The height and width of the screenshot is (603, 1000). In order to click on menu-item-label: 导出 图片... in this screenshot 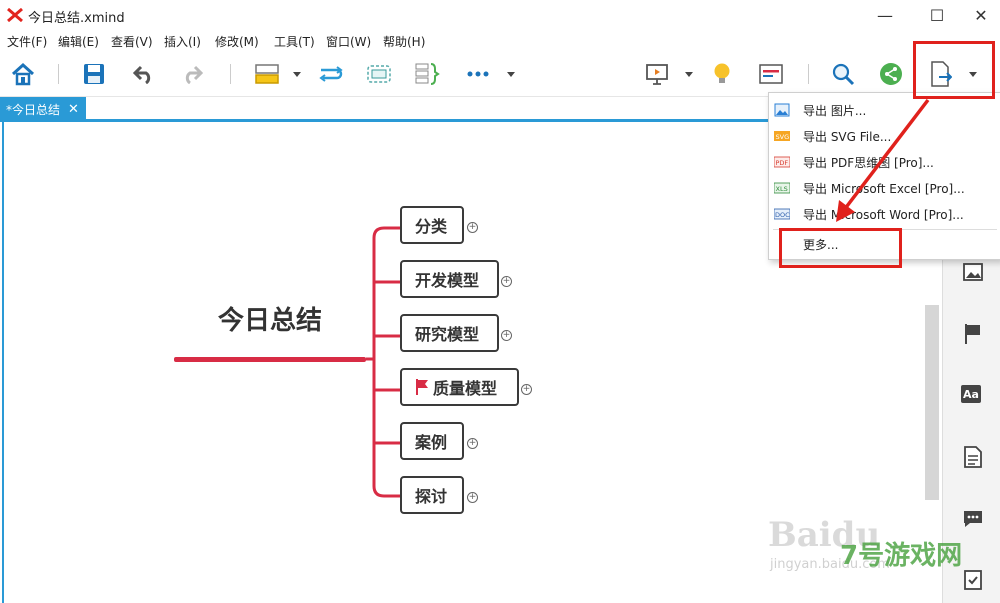, I will do `click(835, 110)`.